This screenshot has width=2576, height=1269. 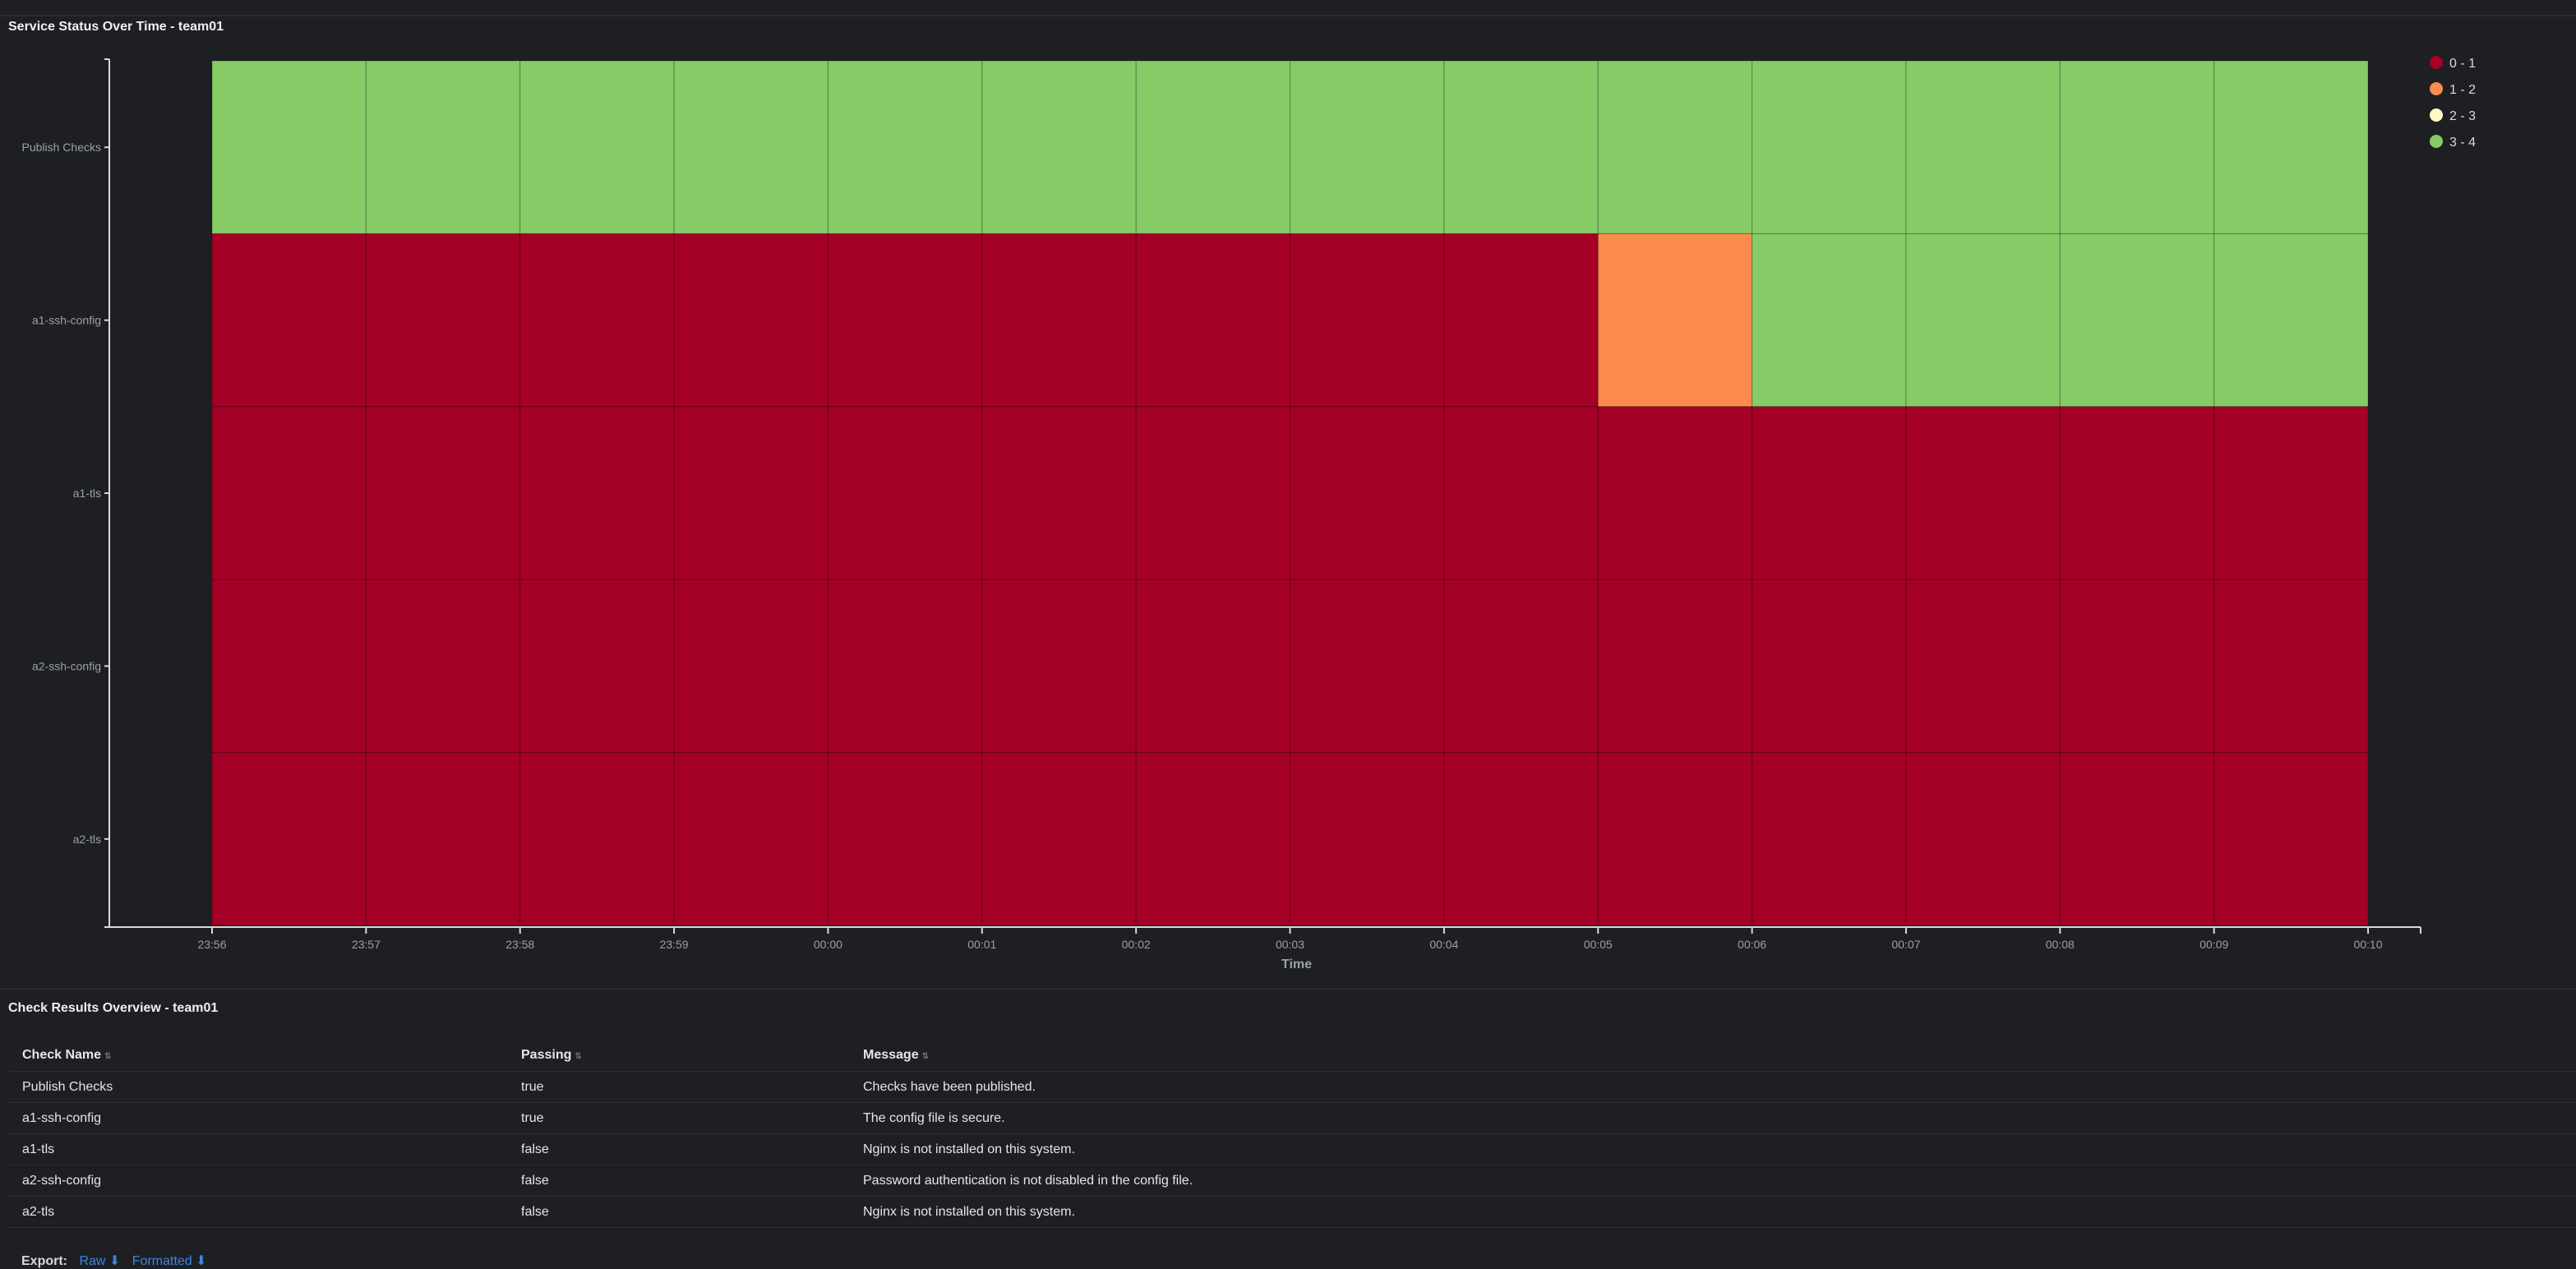 What do you see at coordinates (169, 1261) in the screenshot?
I see `export-formatted-link: Formatted ⬇` at bounding box center [169, 1261].